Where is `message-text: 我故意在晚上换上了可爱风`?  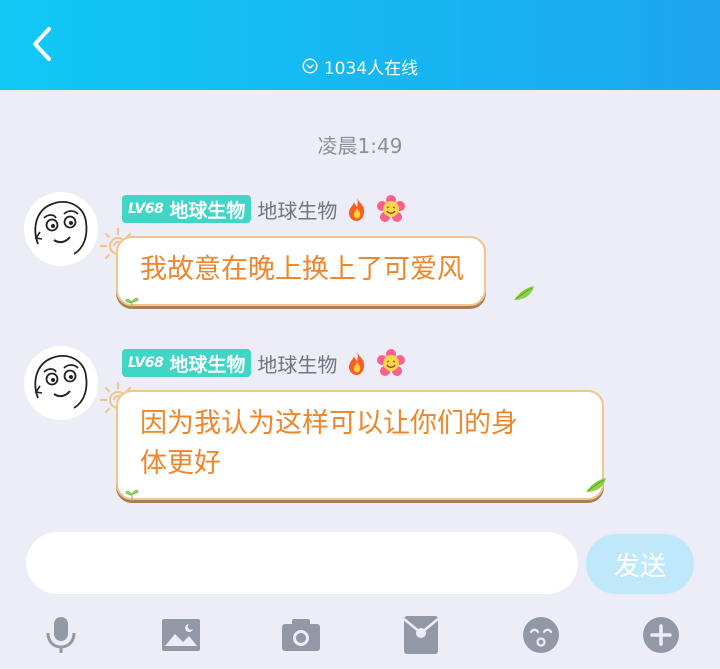
message-text: 我故意在晚上换上了可爱风 is located at coordinates (302, 269).